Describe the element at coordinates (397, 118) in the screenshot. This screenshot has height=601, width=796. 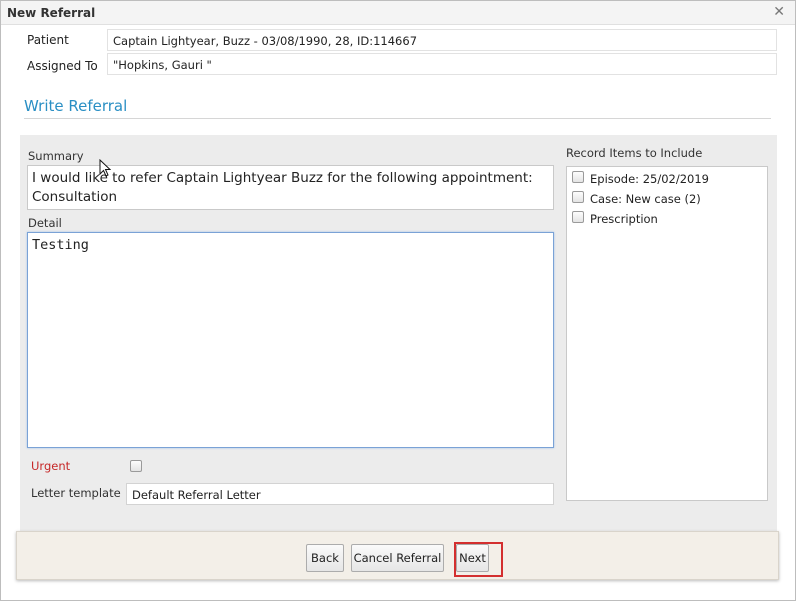
I see `section-divider` at that location.